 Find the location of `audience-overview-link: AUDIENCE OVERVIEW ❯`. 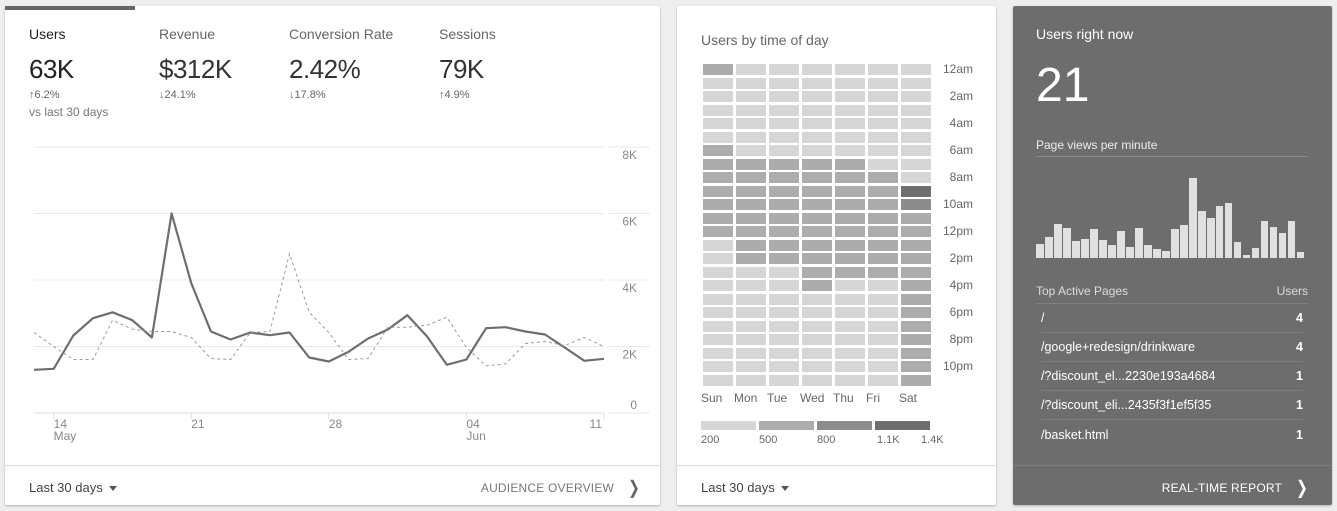

audience-overview-link: AUDIENCE OVERVIEW ❯ is located at coordinates (560, 486).